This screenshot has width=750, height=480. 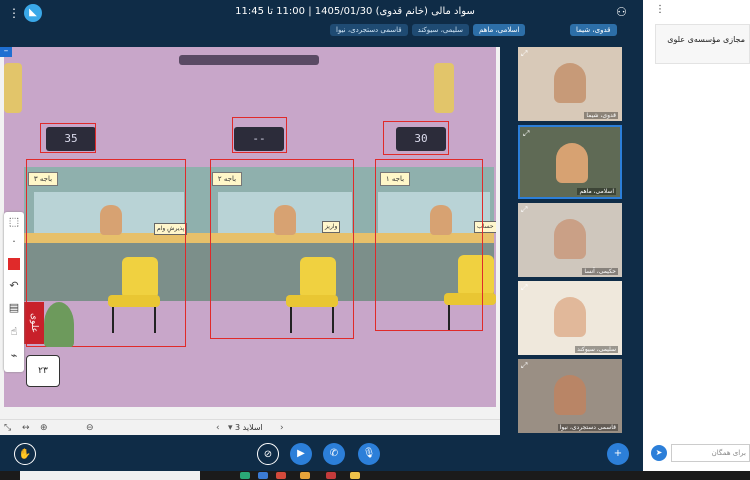 I want to click on os-taskbar, so click(x=375, y=475).